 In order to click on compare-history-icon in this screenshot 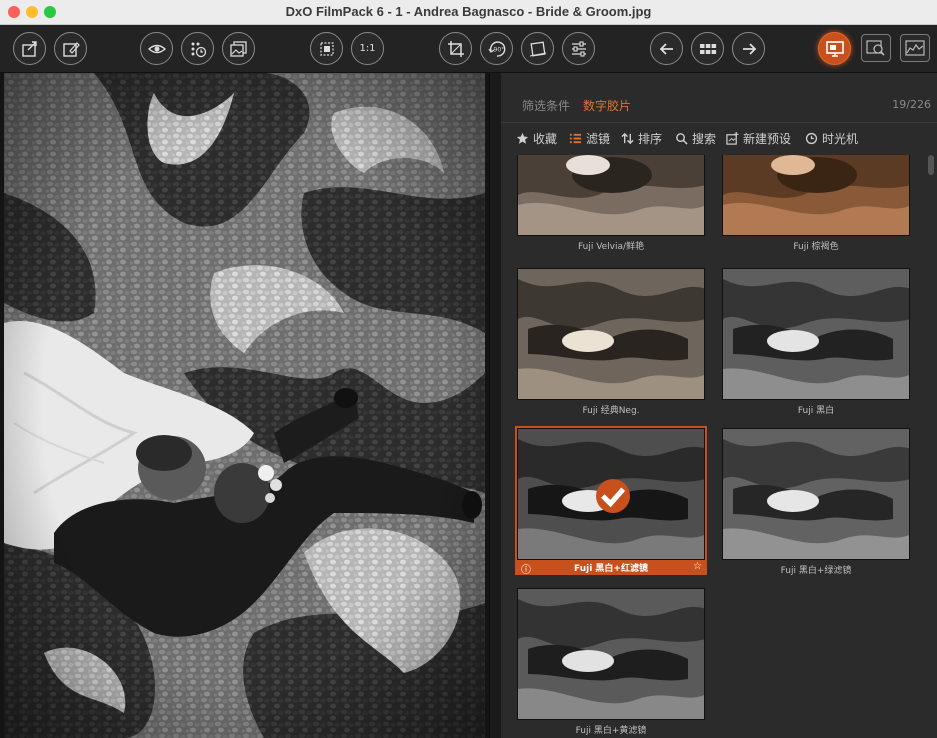, I will do `click(198, 49)`.